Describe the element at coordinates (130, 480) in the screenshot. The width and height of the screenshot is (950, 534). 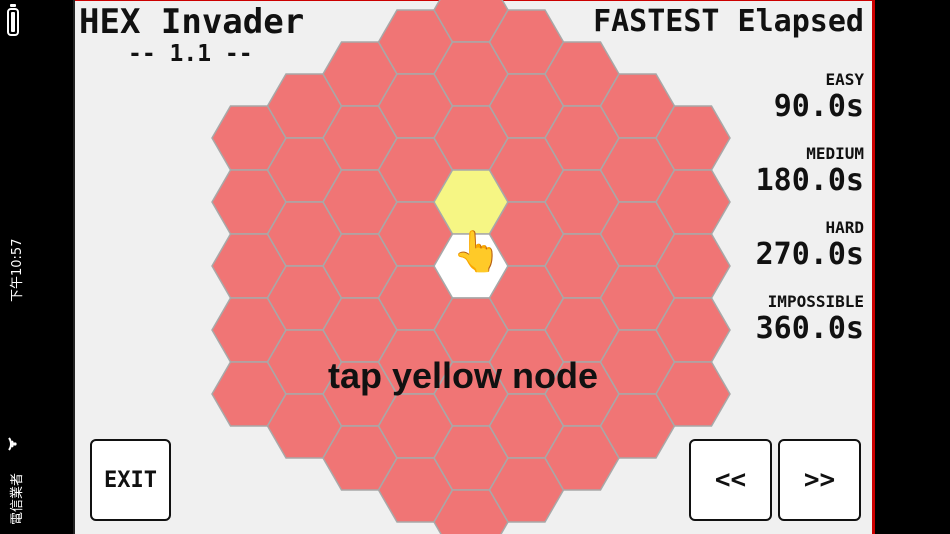
I see `exit-button: EXIT` at that location.